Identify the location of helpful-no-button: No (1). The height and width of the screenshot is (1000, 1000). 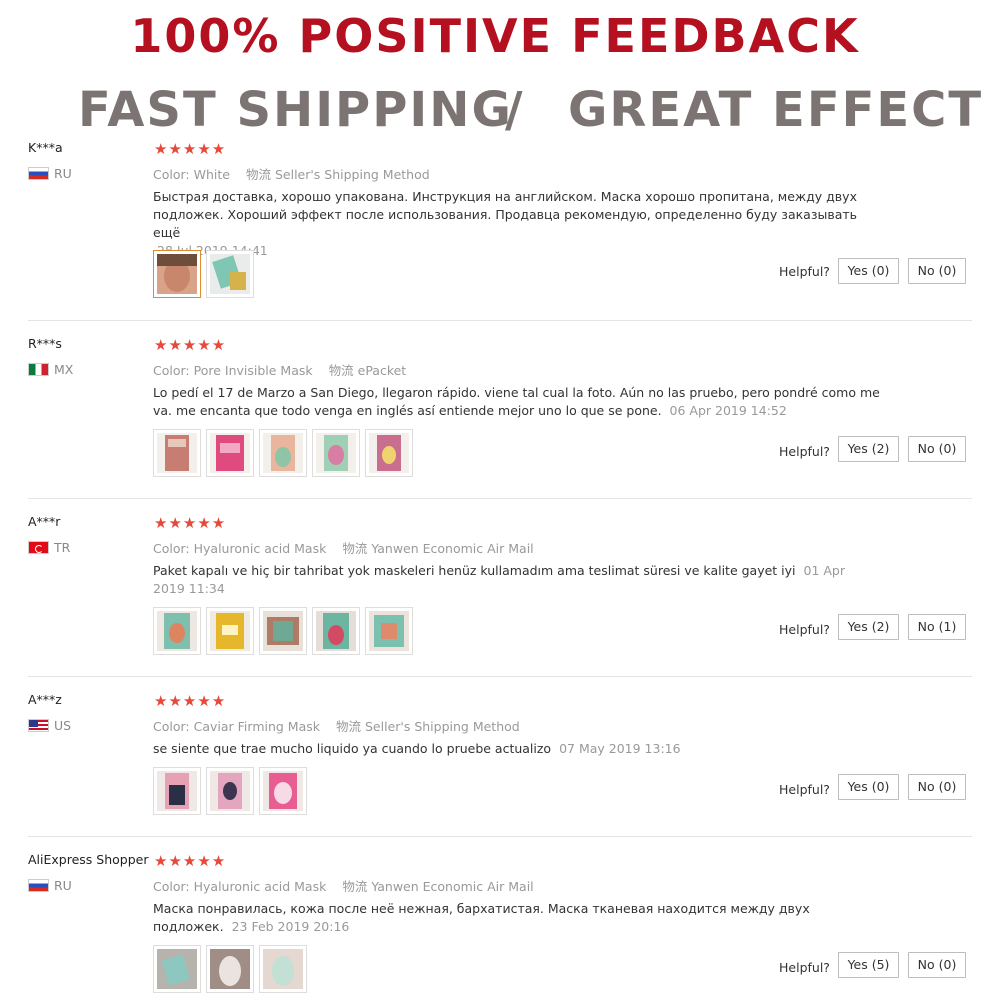
(937, 627).